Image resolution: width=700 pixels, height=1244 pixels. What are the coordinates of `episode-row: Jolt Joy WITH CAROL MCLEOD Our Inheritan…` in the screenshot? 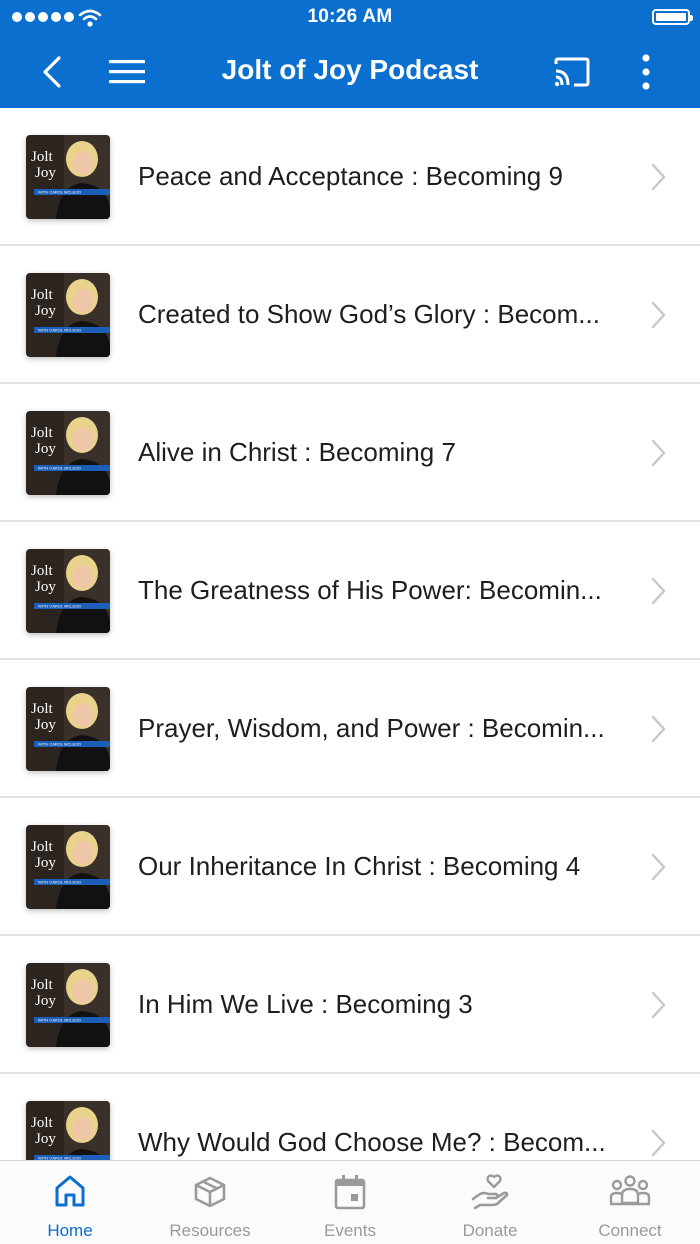 It's located at (350, 867).